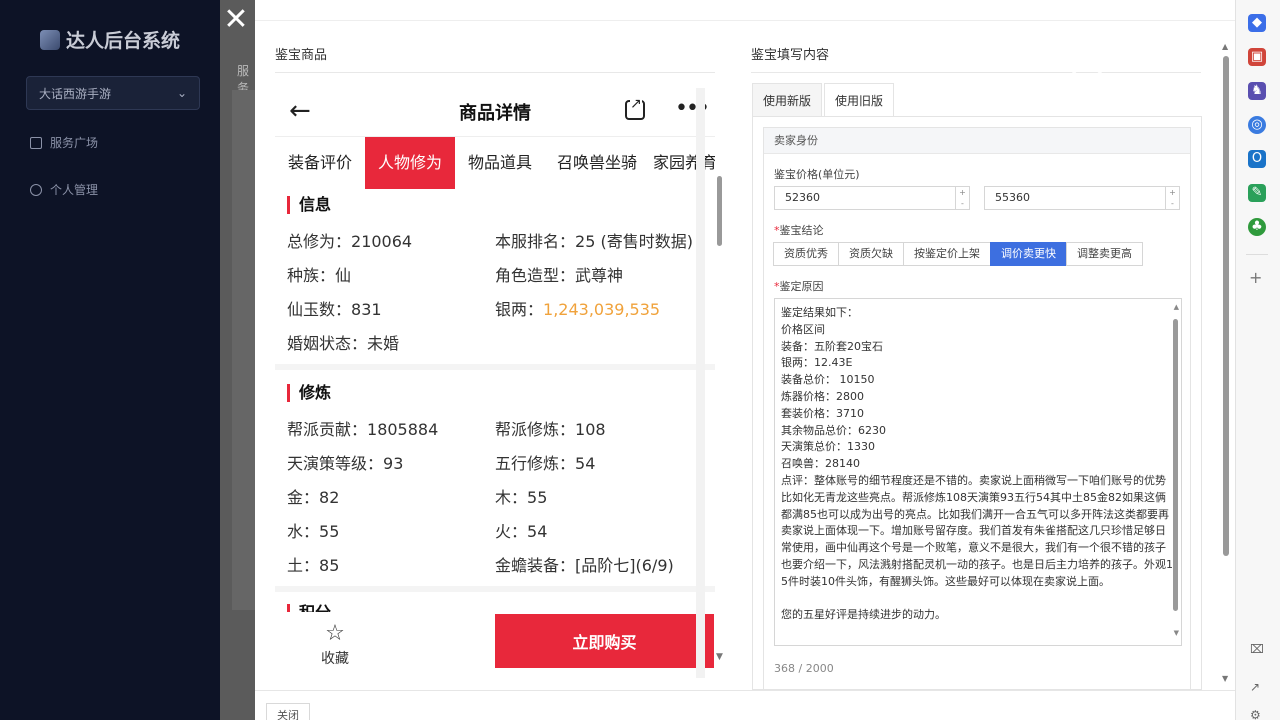  I want to click on background-overlay: 服务, so click(237, 360).